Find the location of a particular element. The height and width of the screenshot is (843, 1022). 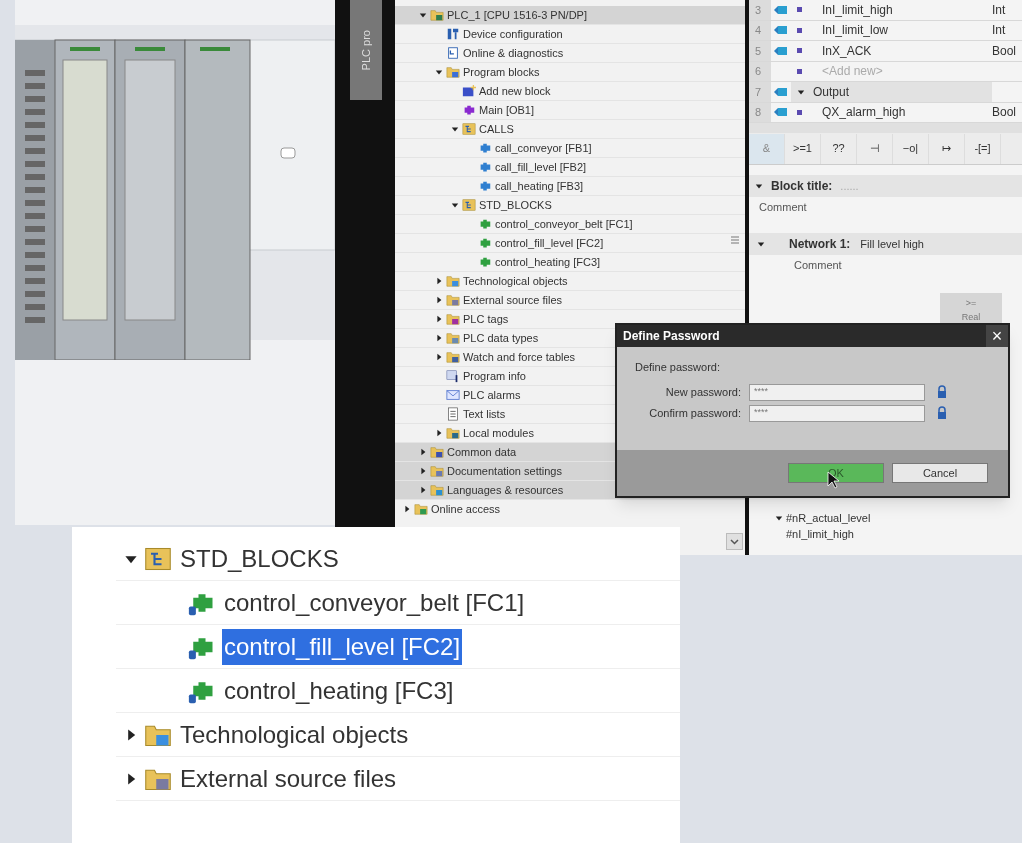

ladder-tool-button: >=1 is located at coordinates (803, 148).